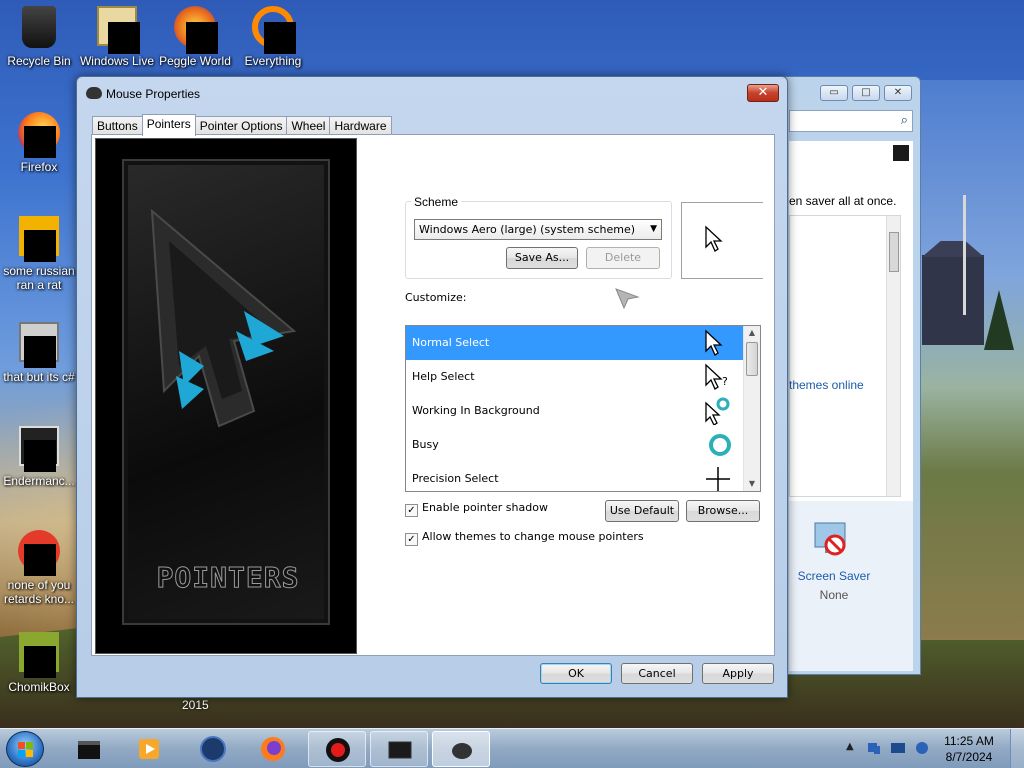 The image size is (1024, 768). I want to click on cursor-row-precision-select: Precision Select, so click(583, 476).